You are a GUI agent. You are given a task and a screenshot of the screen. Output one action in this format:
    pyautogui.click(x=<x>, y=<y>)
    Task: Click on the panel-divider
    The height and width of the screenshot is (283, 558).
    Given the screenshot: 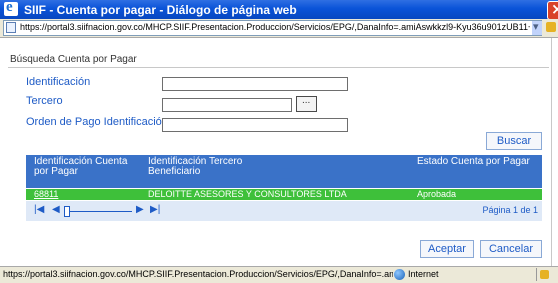 What is the action you would take?
    pyautogui.click(x=278, y=67)
    